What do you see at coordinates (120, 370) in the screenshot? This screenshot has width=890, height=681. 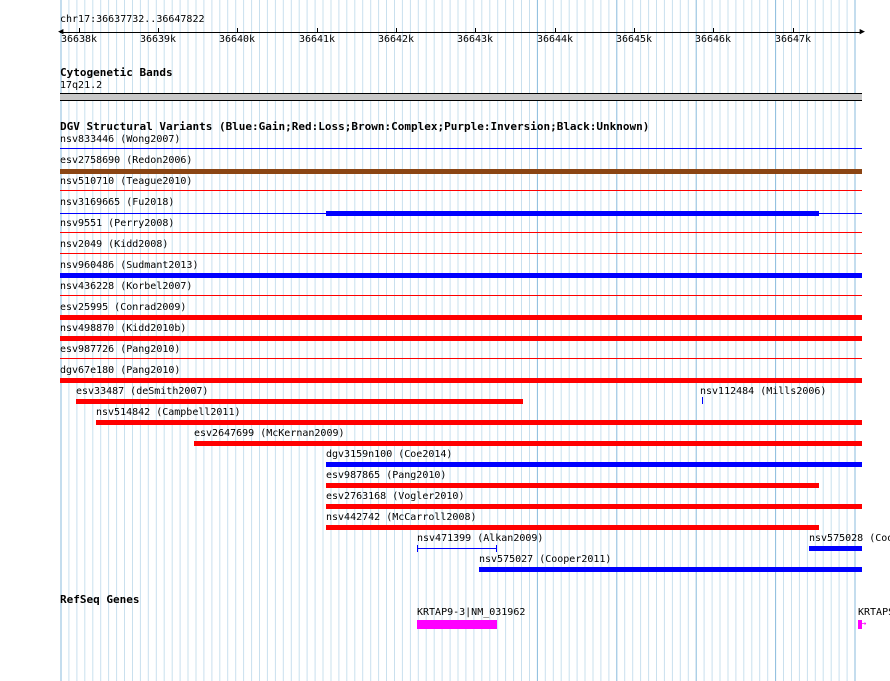 I see `dgv-feature-label: dgv67e180 (Pang2010)` at bounding box center [120, 370].